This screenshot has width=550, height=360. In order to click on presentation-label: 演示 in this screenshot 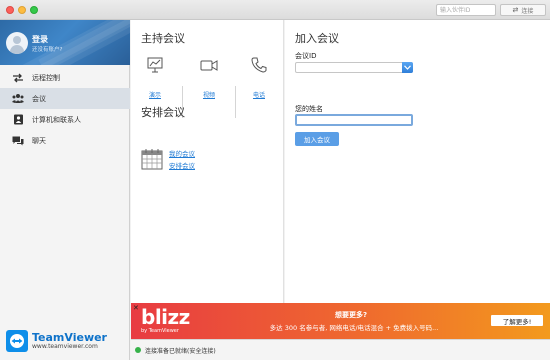, I will do `click(154, 95)`.